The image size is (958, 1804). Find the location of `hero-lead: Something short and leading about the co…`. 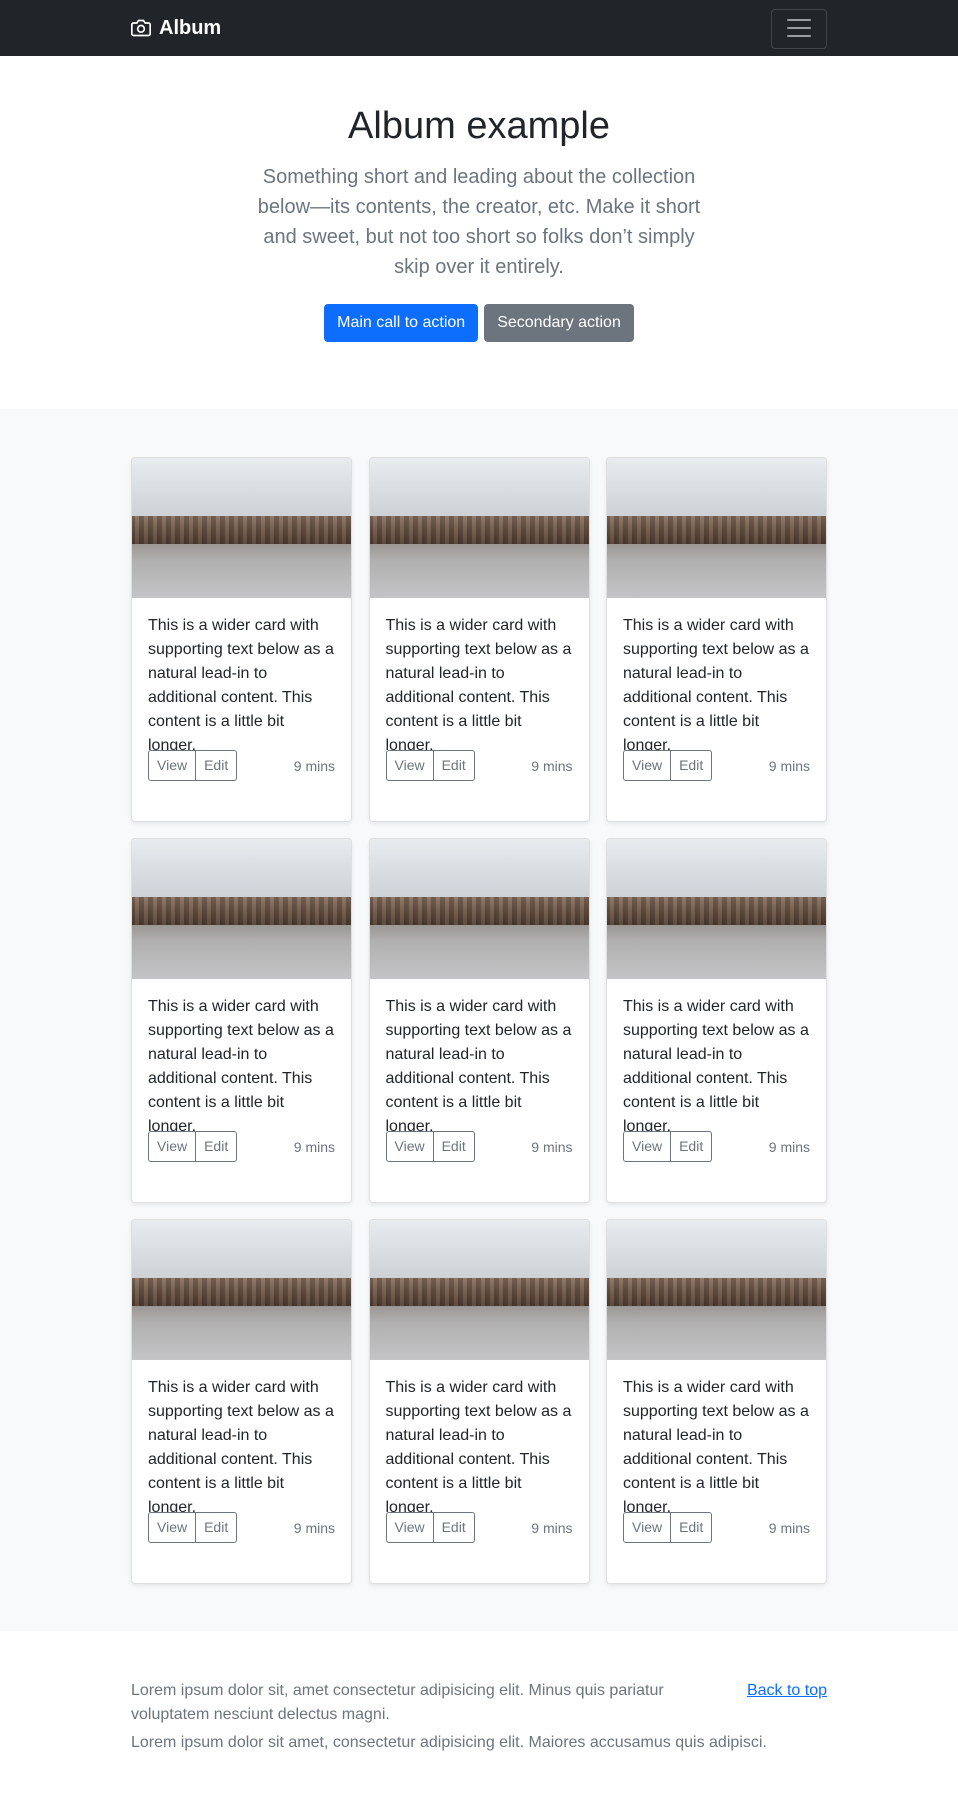

hero-lead: Something short and leading about the co… is located at coordinates (479, 221).